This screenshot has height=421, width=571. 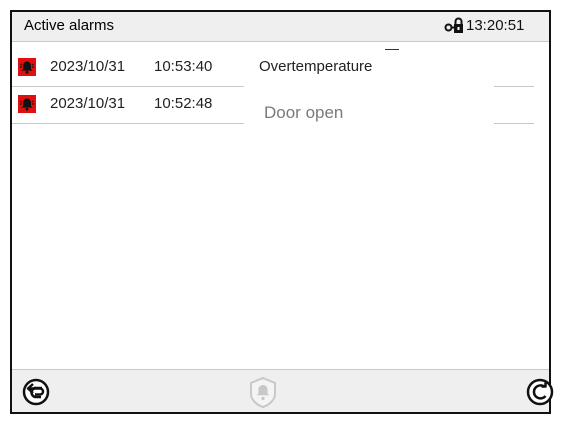 What do you see at coordinates (280, 27) in the screenshot?
I see `header-bar: Active alarms 13:20:51` at bounding box center [280, 27].